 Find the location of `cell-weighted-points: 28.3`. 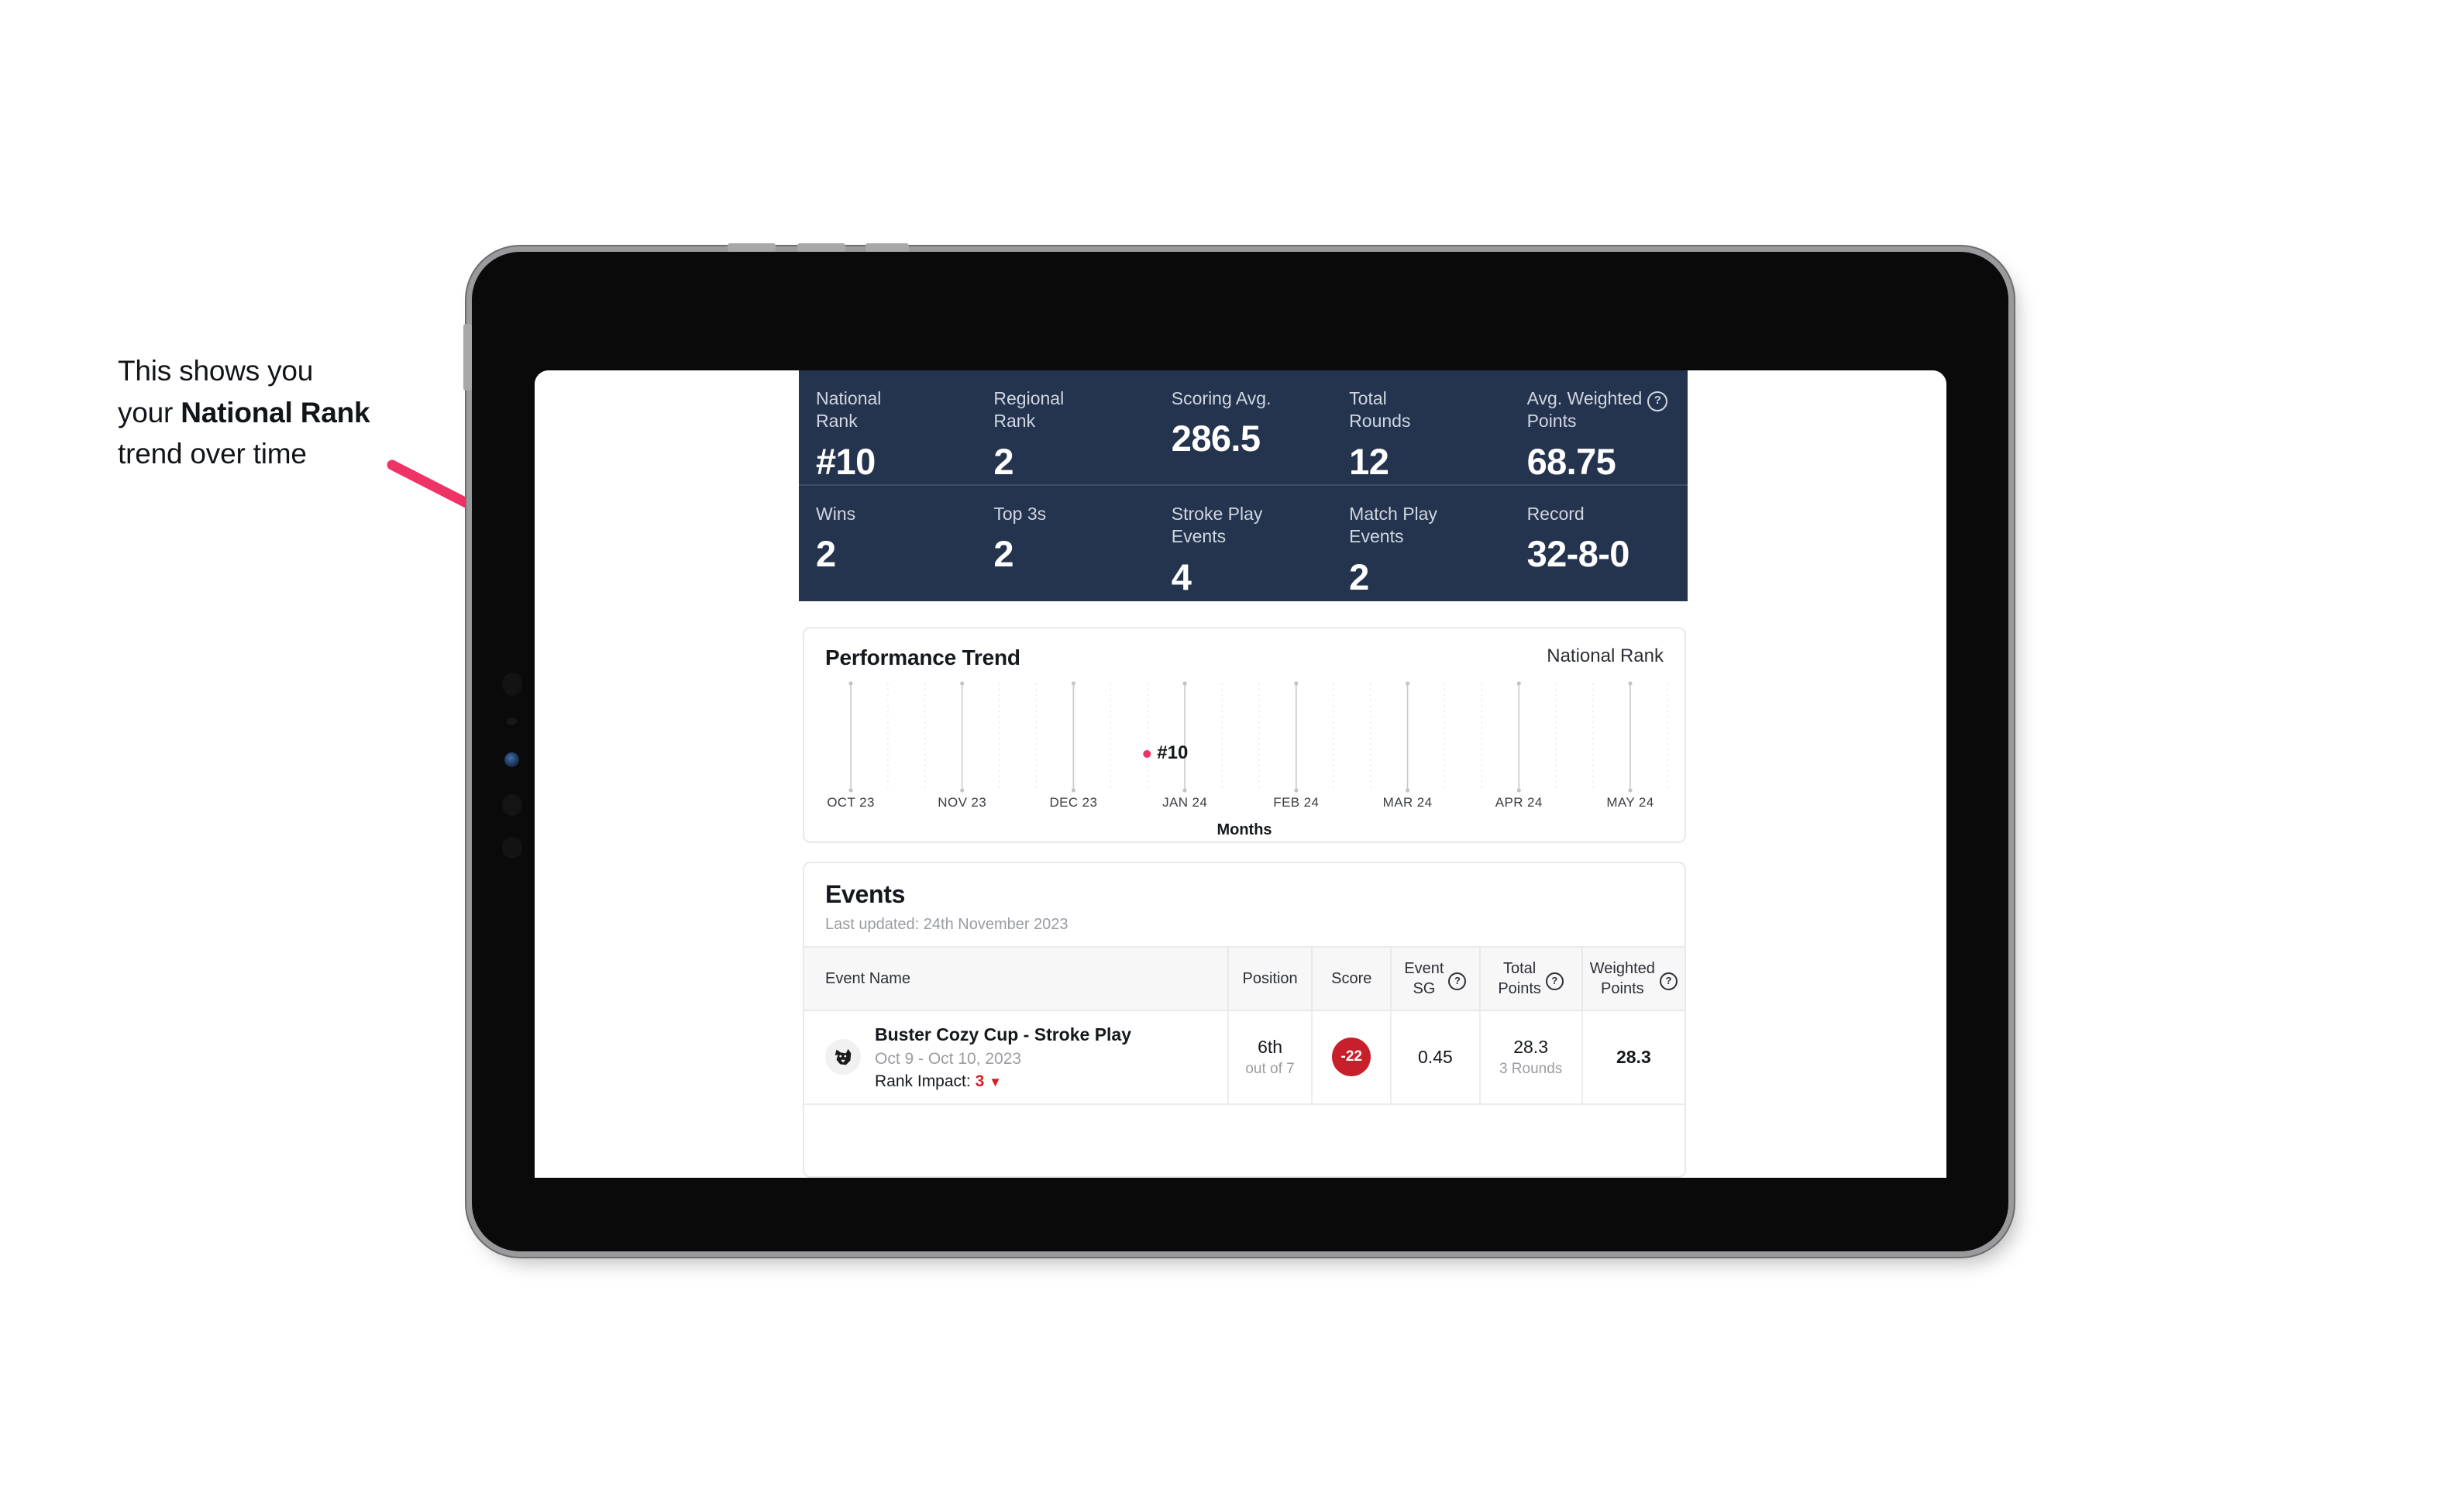

cell-weighted-points: 28.3 is located at coordinates (1633, 1057).